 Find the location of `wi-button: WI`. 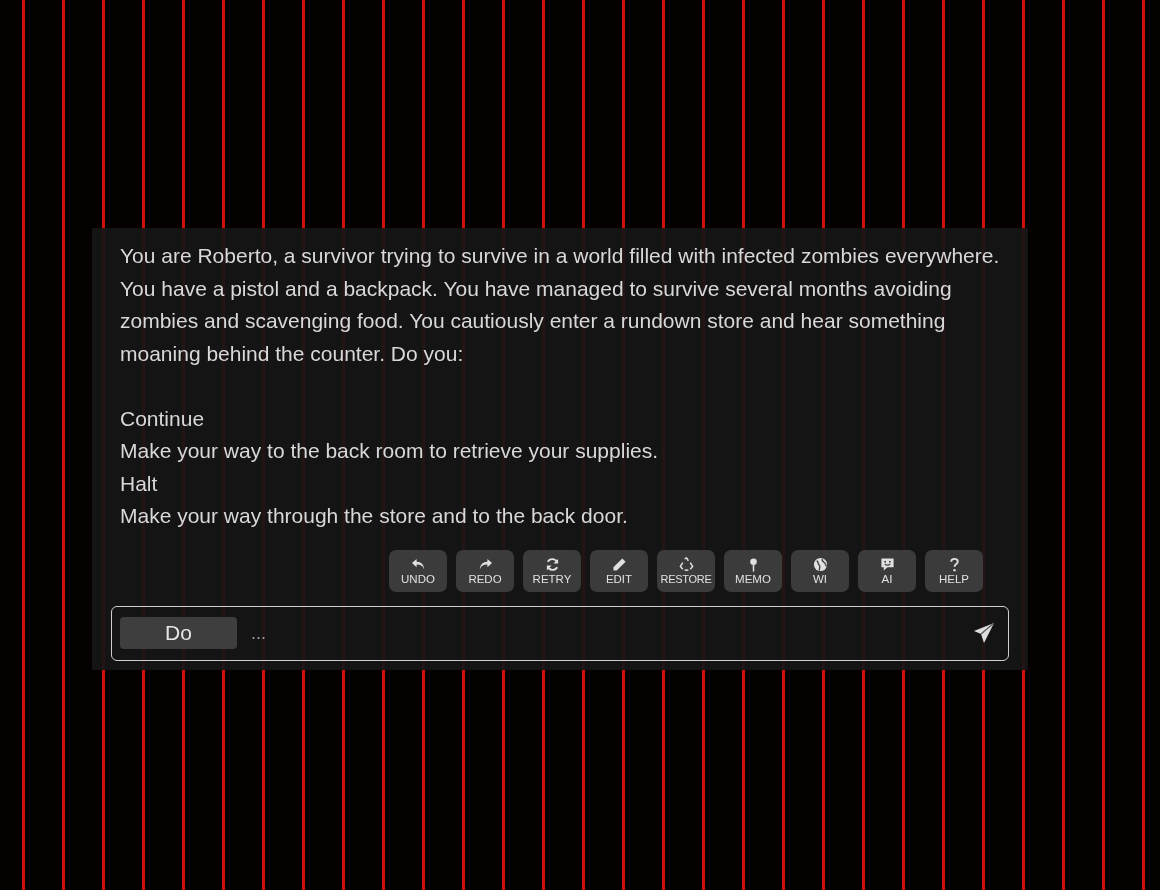

wi-button: WI is located at coordinates (820, 570).